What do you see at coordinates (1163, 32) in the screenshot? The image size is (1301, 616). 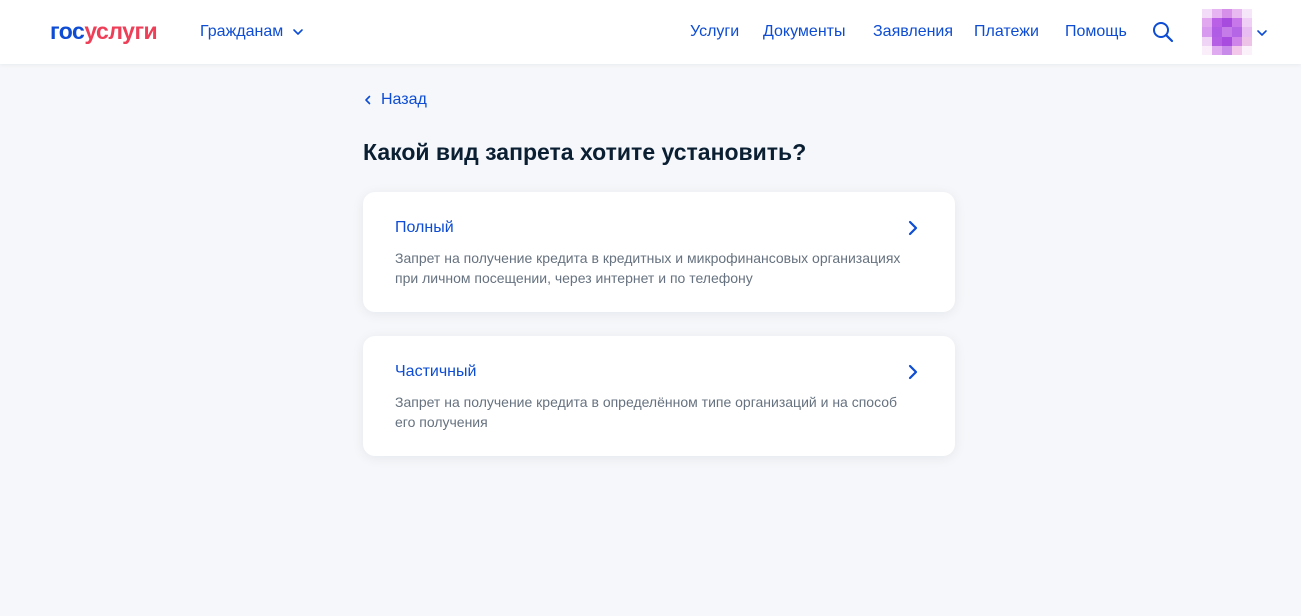 I see `search-icon` at bounding box center [1163, 32].